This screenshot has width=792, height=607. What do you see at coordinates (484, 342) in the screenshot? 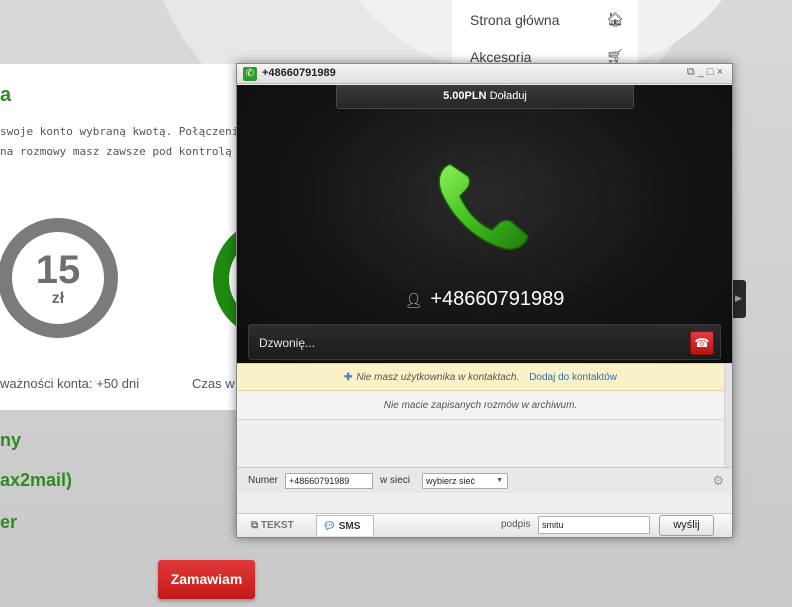
I see `call-status-bar: Dzwonię... ☎` at bounding box center [484, 342].